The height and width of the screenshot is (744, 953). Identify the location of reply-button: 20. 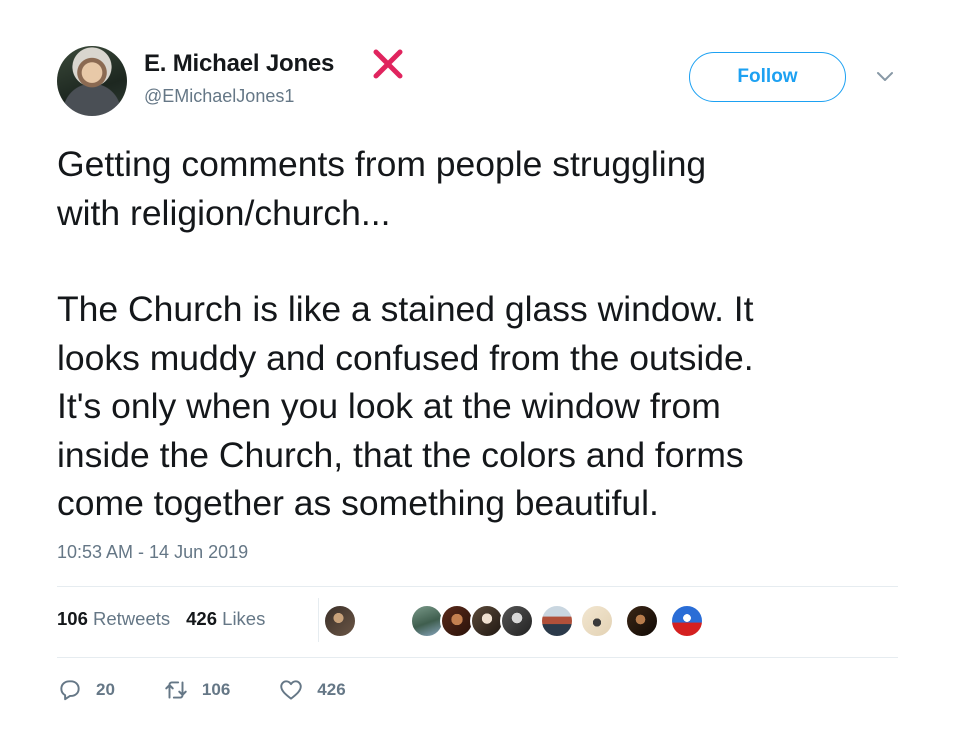
(86, 690).